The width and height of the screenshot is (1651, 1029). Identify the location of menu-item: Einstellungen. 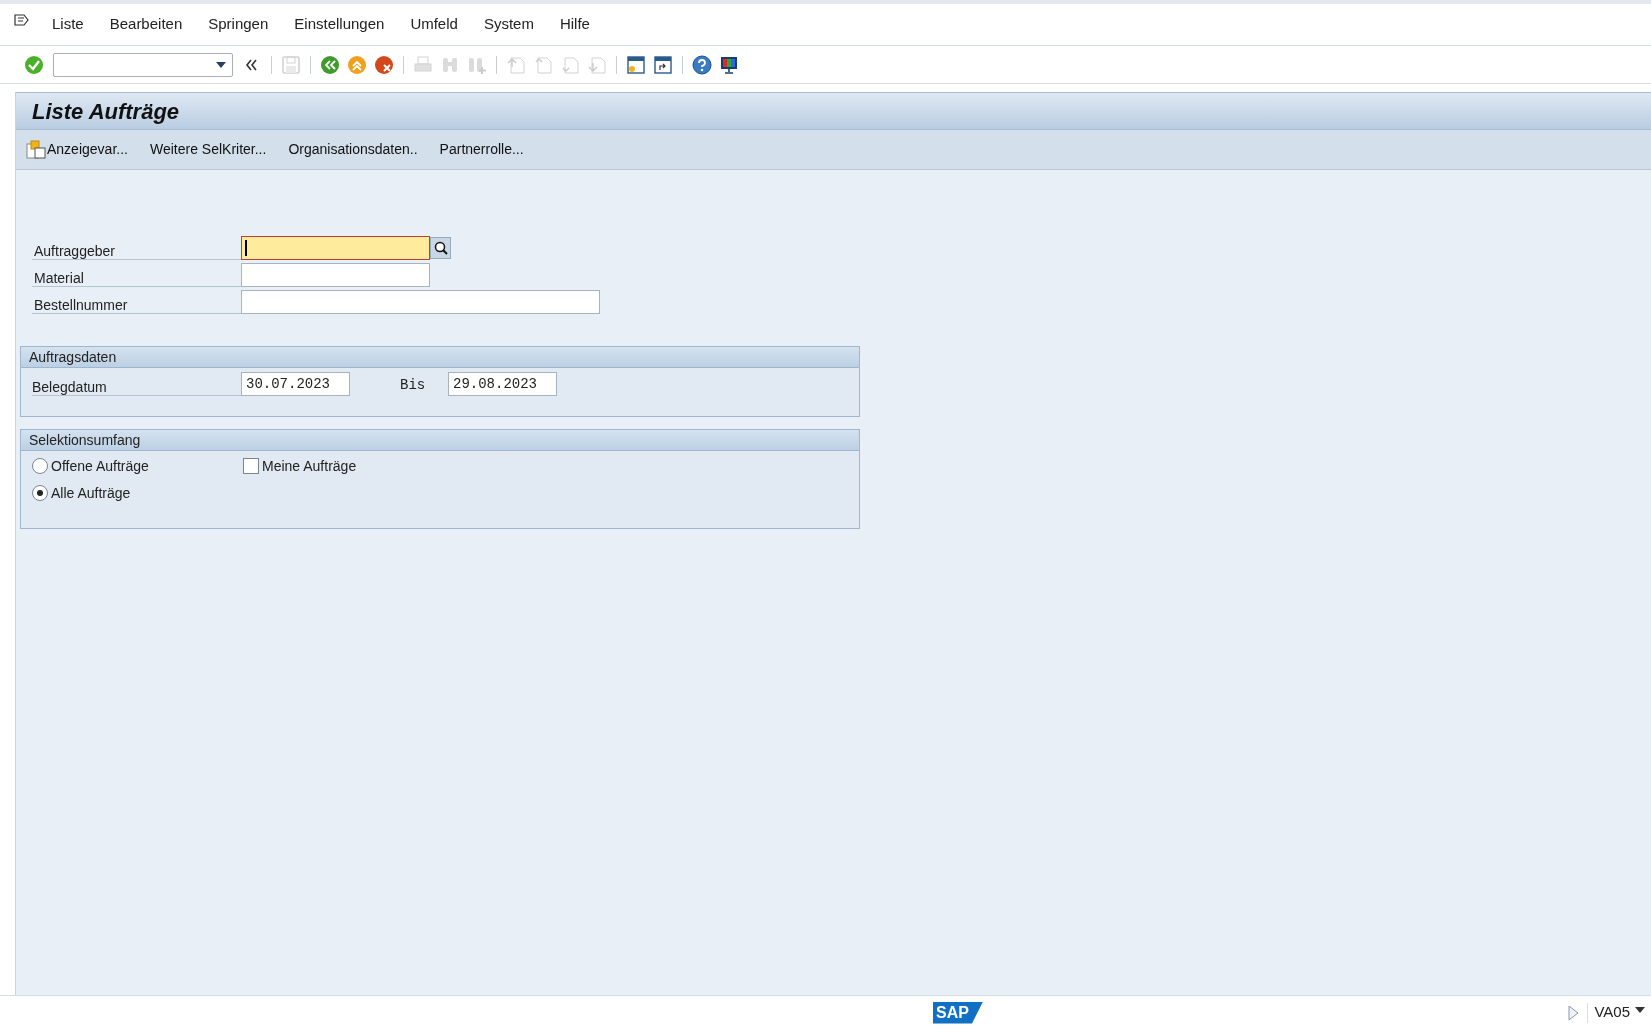
(339, 24).